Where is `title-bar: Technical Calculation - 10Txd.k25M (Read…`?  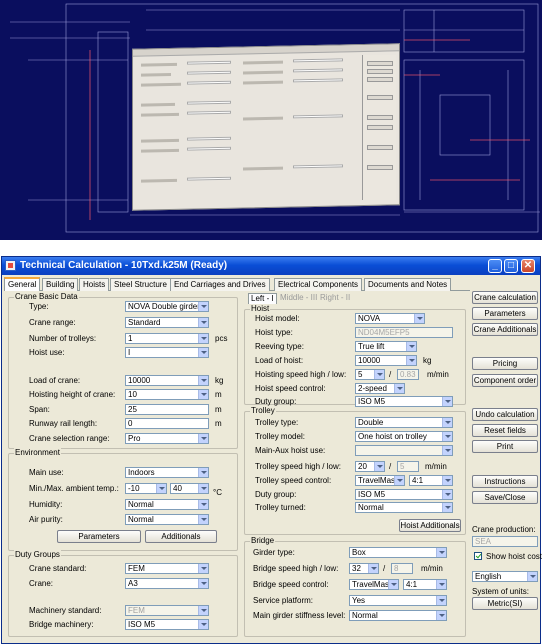 title-bar: Technical Calculation - 10Txd.k25M (Read… is located at coordinates (271, 266).